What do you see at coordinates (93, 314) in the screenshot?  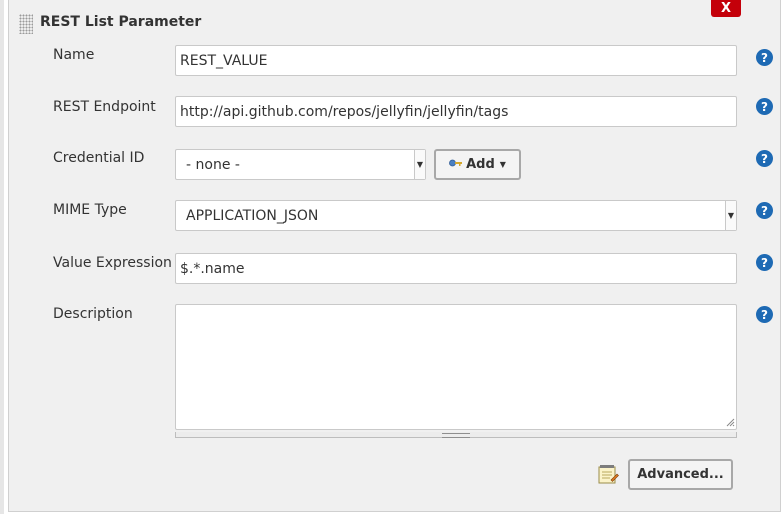 I see `description-label: Description` at bounding box center [93, 314].